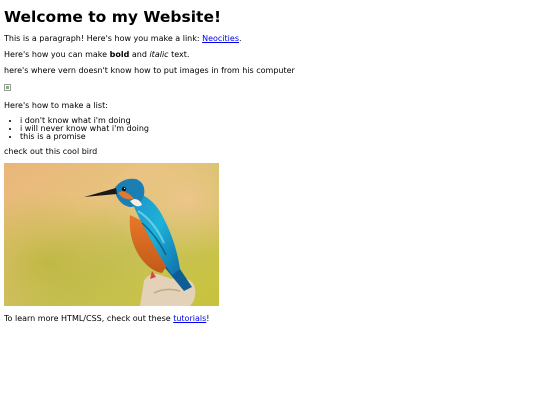  I want to click on list-item: i will never know what i'm doing, so click(278, 129).